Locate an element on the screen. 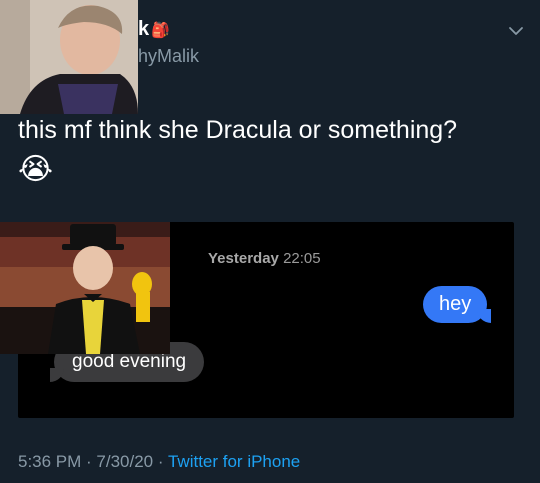 Image resolution: width=540 pixels, height=483 pixels. timestamp-day: Yesterday is located at coordinates (243, 258).